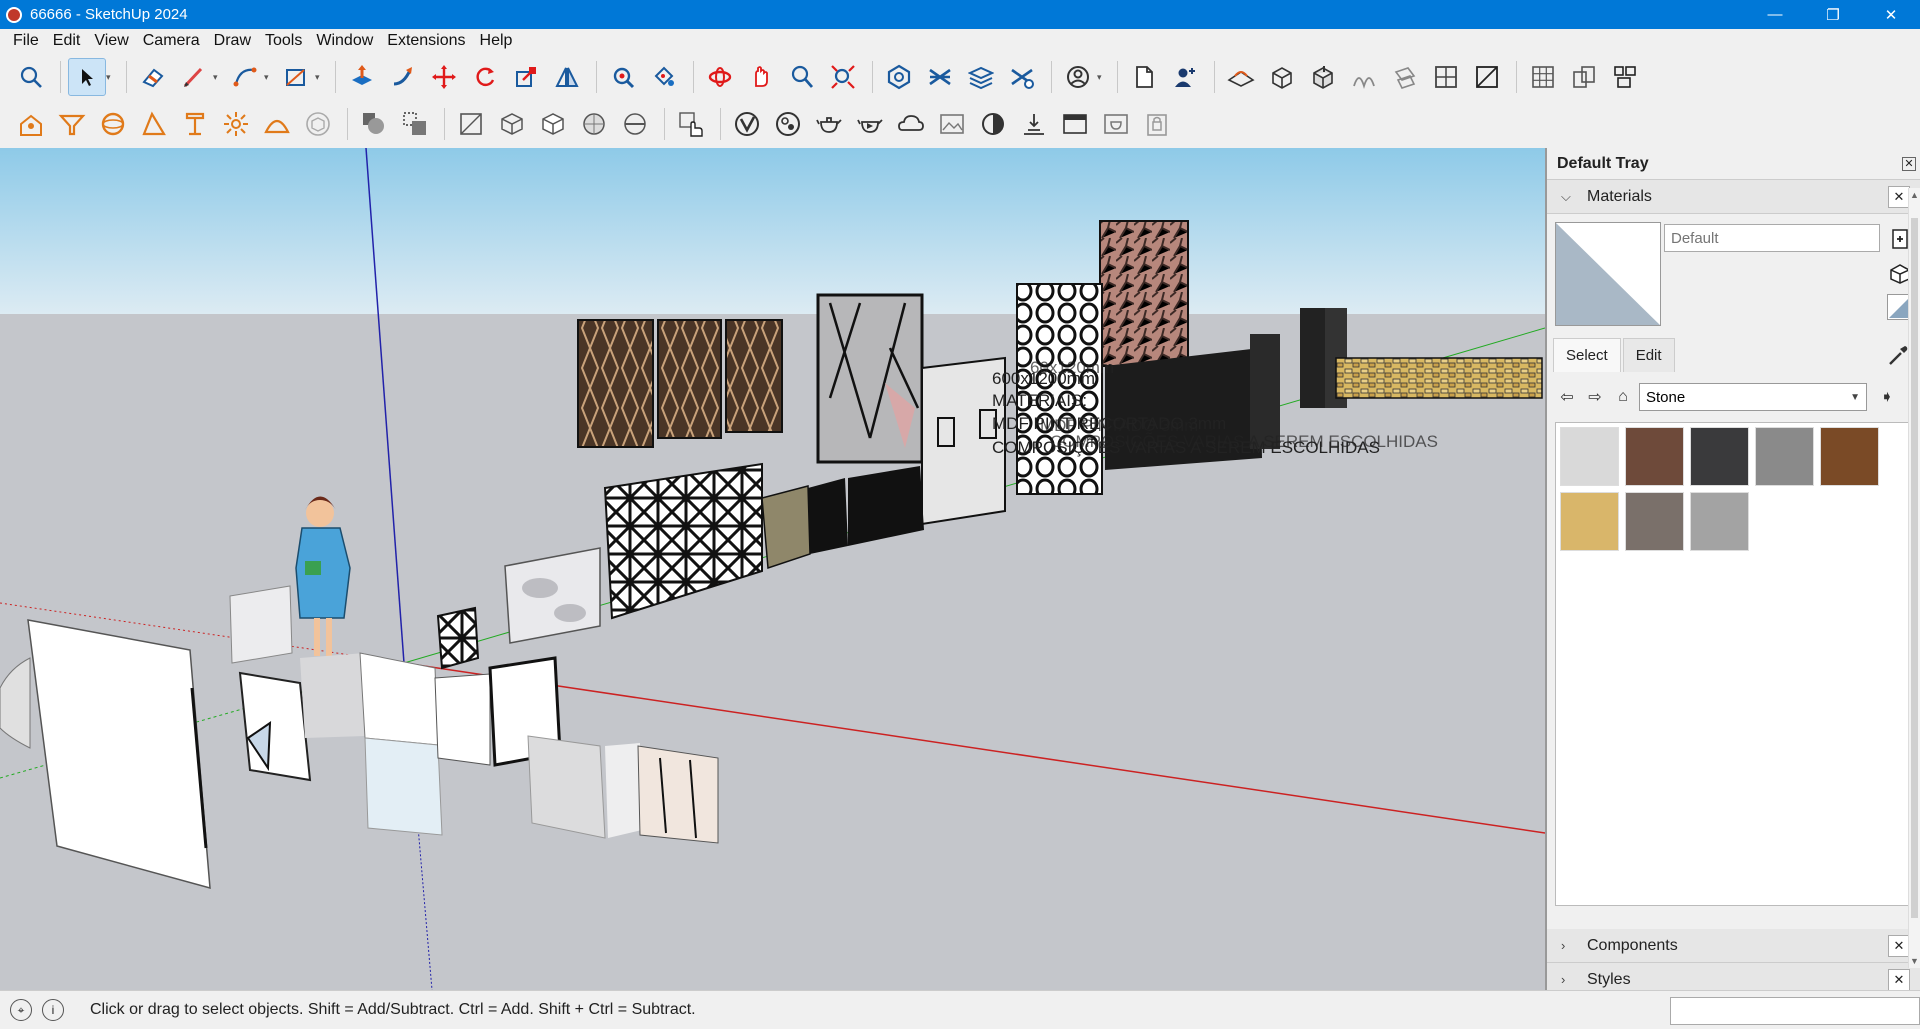 The image size is (1920, 1029). Describe the element at coordinates (594, 124) in the screenshot. I see `style-shaded-icon` at that location.